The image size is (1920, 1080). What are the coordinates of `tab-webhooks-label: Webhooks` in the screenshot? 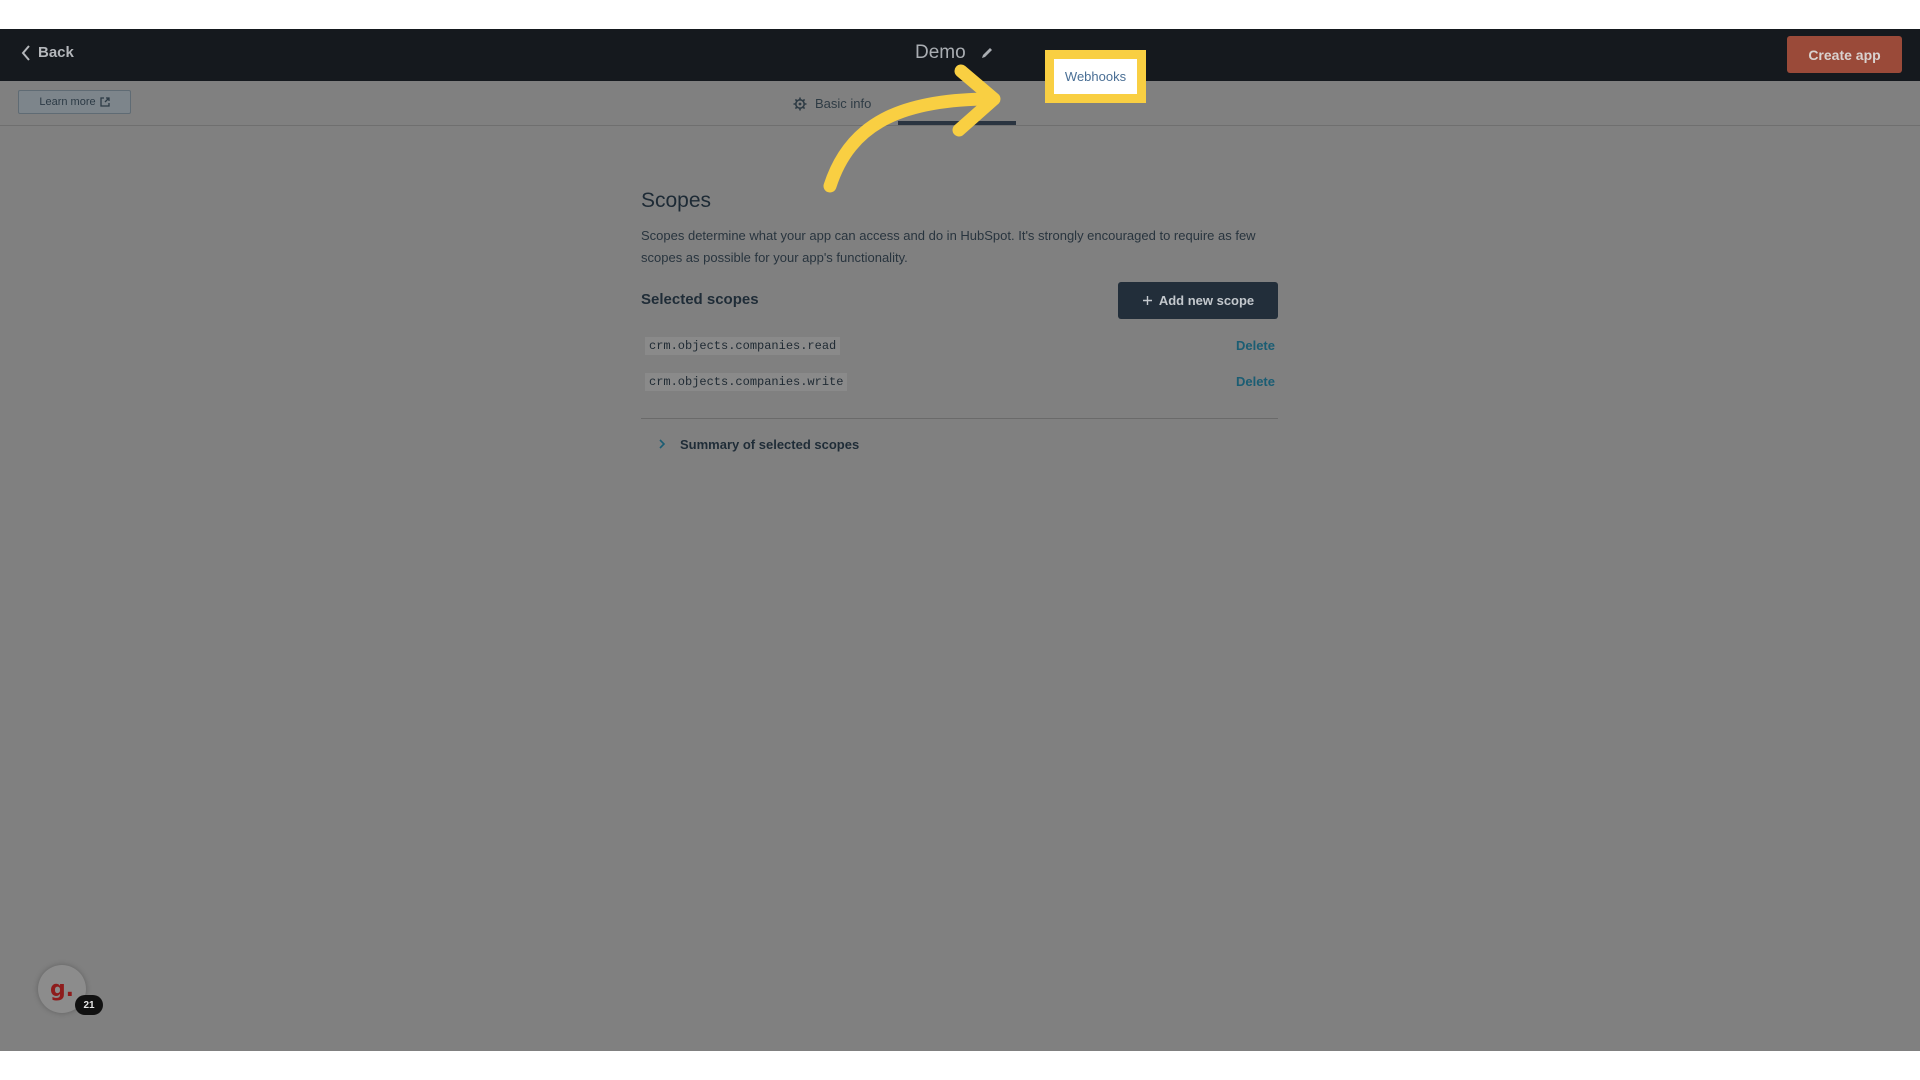 It's located at (1095, 76).